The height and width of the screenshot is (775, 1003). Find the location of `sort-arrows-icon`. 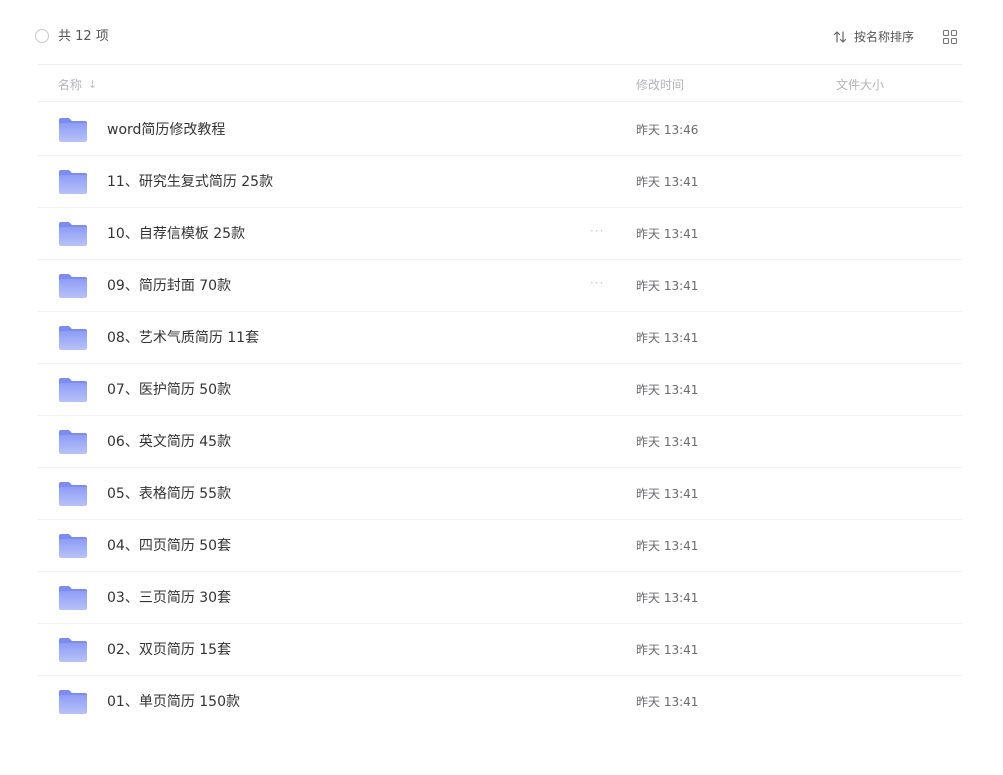

sort-arrows-icon is located at coordinates (840, 37).